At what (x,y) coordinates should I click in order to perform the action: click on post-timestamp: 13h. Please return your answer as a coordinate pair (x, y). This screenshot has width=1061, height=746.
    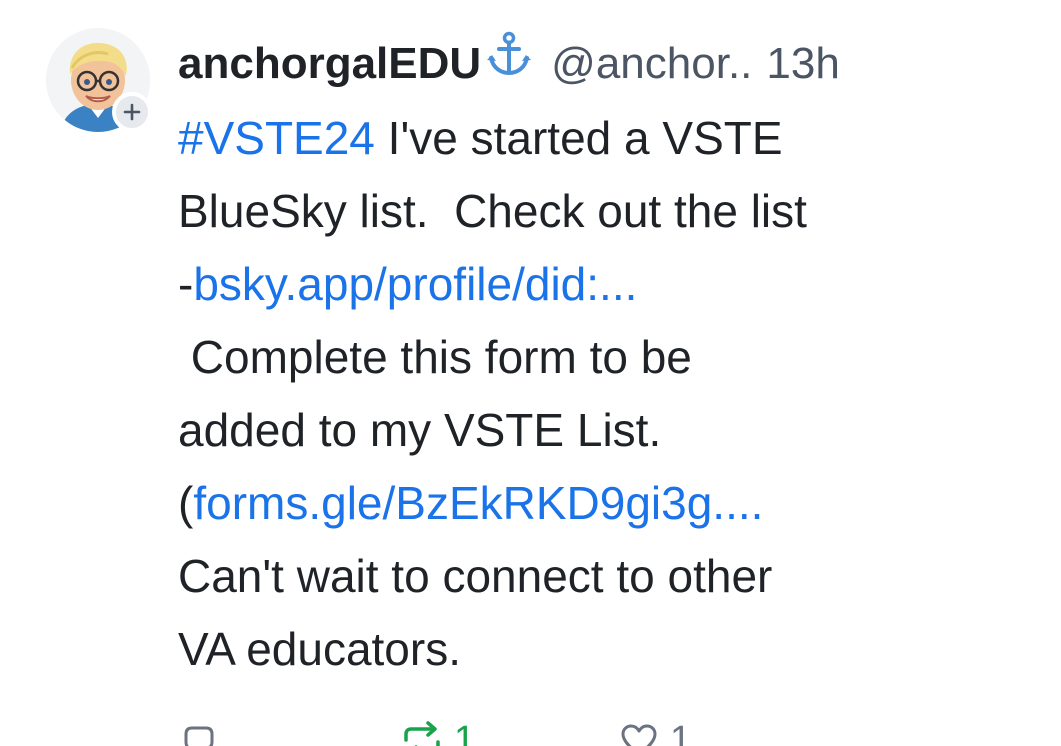
    Looking at the image, I should click on (802, 64).